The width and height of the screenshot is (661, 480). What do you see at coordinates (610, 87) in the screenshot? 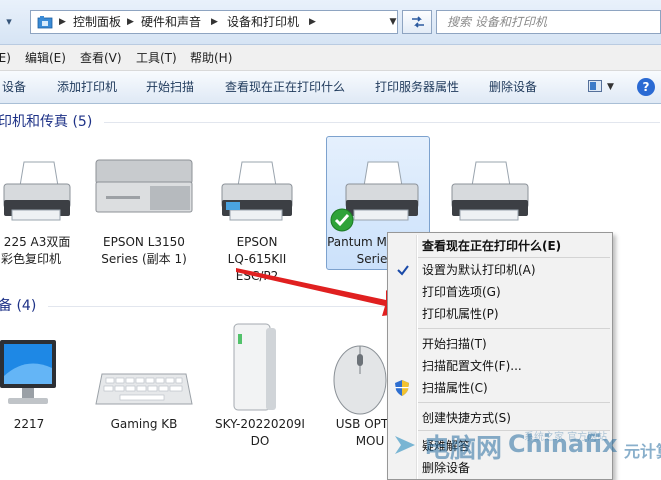
I see `view-options-chevron-icon: ▼` at bounding box center [610, 87].